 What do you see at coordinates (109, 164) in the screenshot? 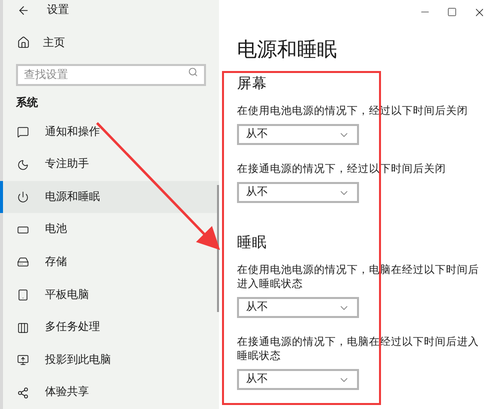
I see `nav-item: 专注助手` at bounding box center [109, 164].